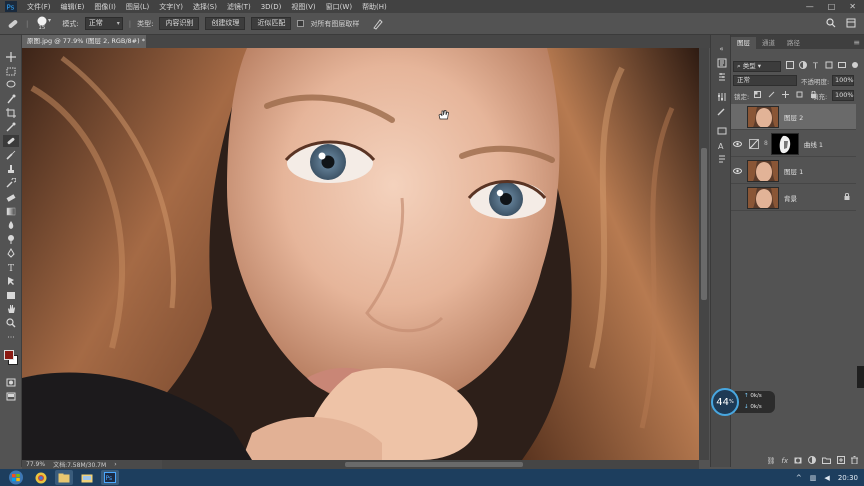 The height and width of the screenshot is (486, 864). What do you see at coordinates (64, 477) in the screenshot?
I see `file-explorer-taskbar-icon` at bounding box center [64, 477].